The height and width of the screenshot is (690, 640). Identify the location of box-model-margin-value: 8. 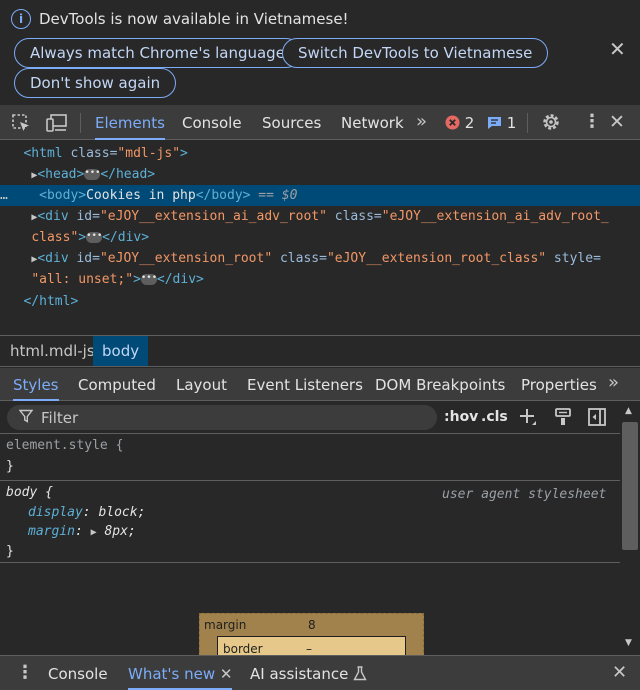
(312, 625).